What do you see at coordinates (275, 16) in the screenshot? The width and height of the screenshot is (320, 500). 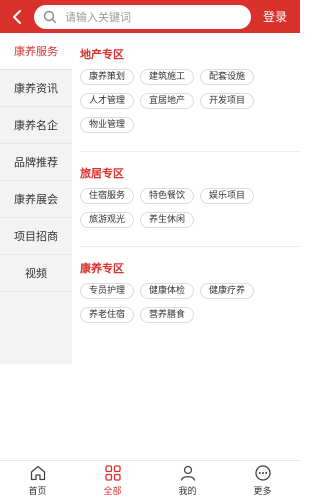 I see `login-button: 登录` at bounding box center [275, 16].